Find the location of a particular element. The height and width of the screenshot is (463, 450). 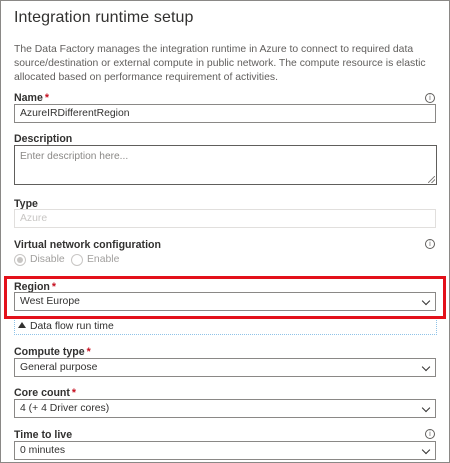

highlight-box is located at coordinates (225, 297).